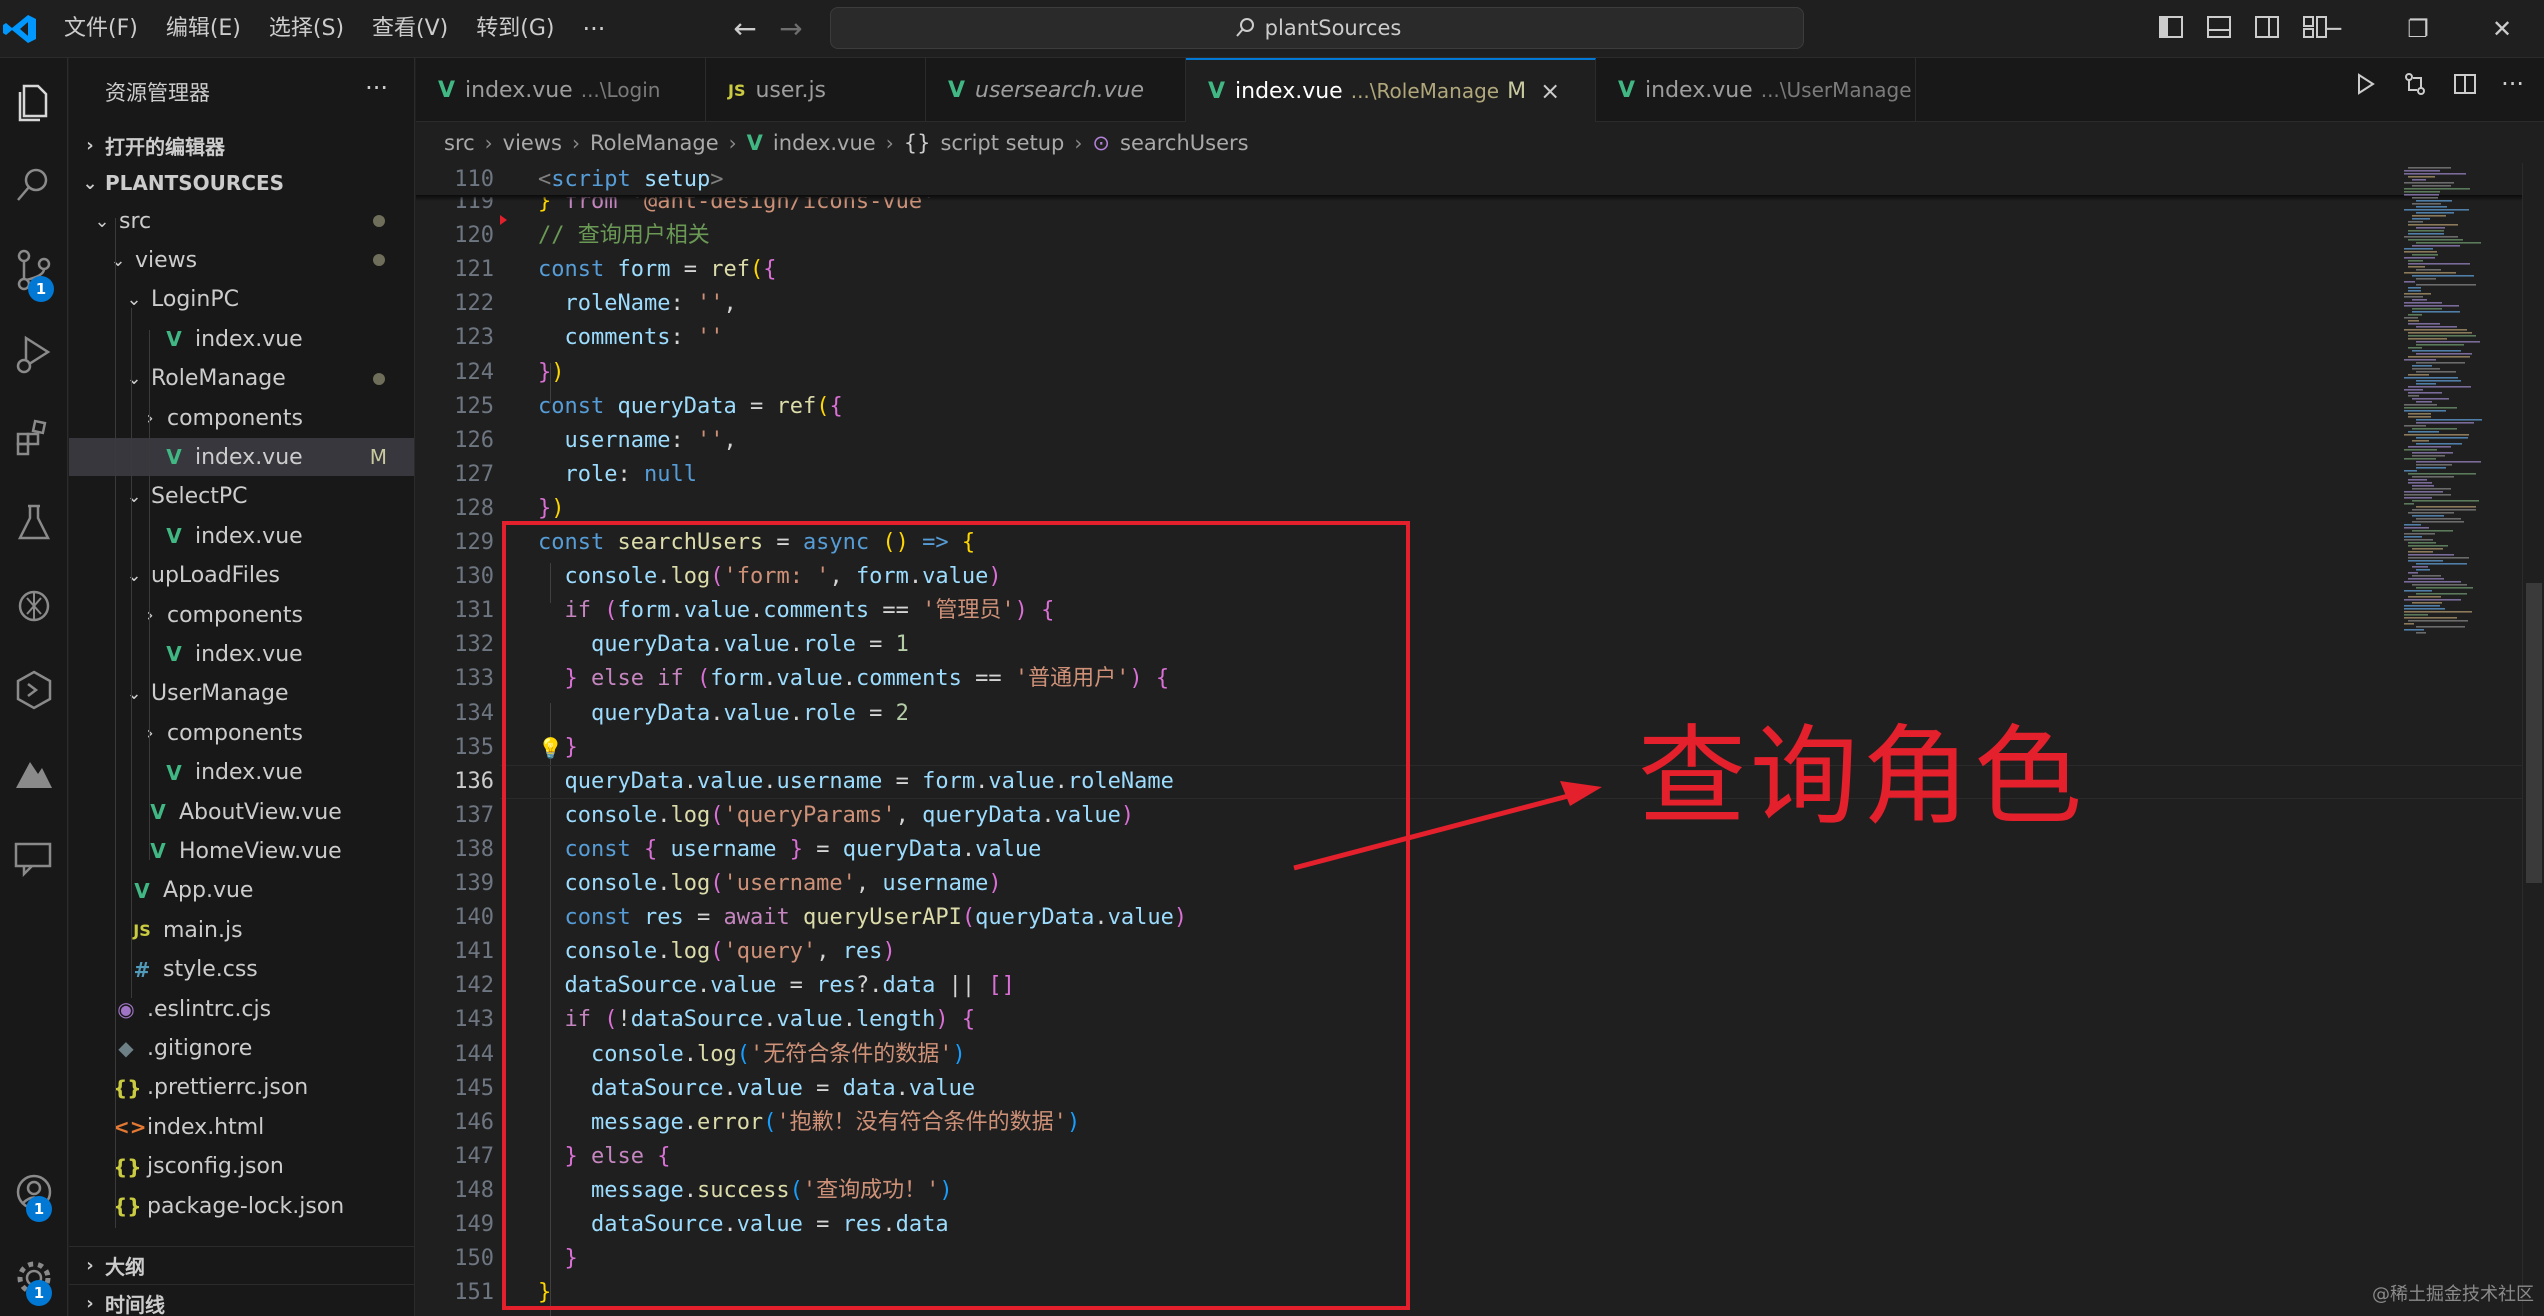  Describe the element at coordinates (241, 183) in the screenshot. I see `project-section: ⌄ PLANTSOURCES` at that location.